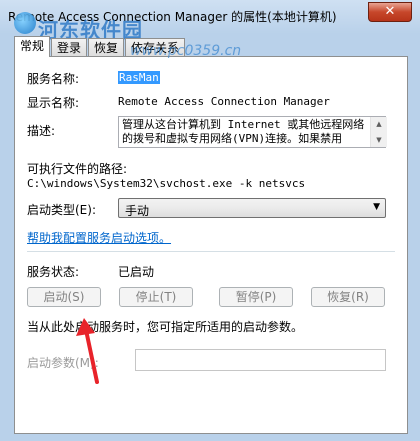  Describe the element at coordinates (165, 327) in the screenshot. I see `start-params-hint: 当从此处启动服务时，您可指定所适用的启动参数。` at that location.